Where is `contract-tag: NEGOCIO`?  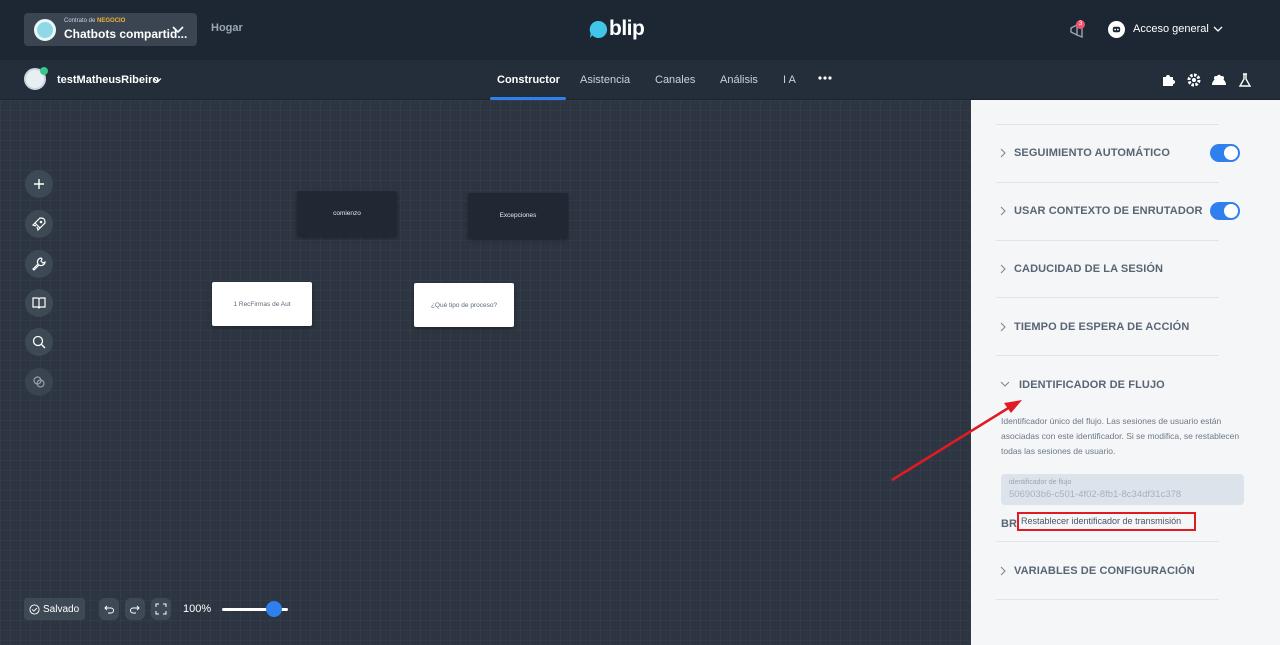
contract-tag: NEGOCIO is located at coordinates (111, 21).